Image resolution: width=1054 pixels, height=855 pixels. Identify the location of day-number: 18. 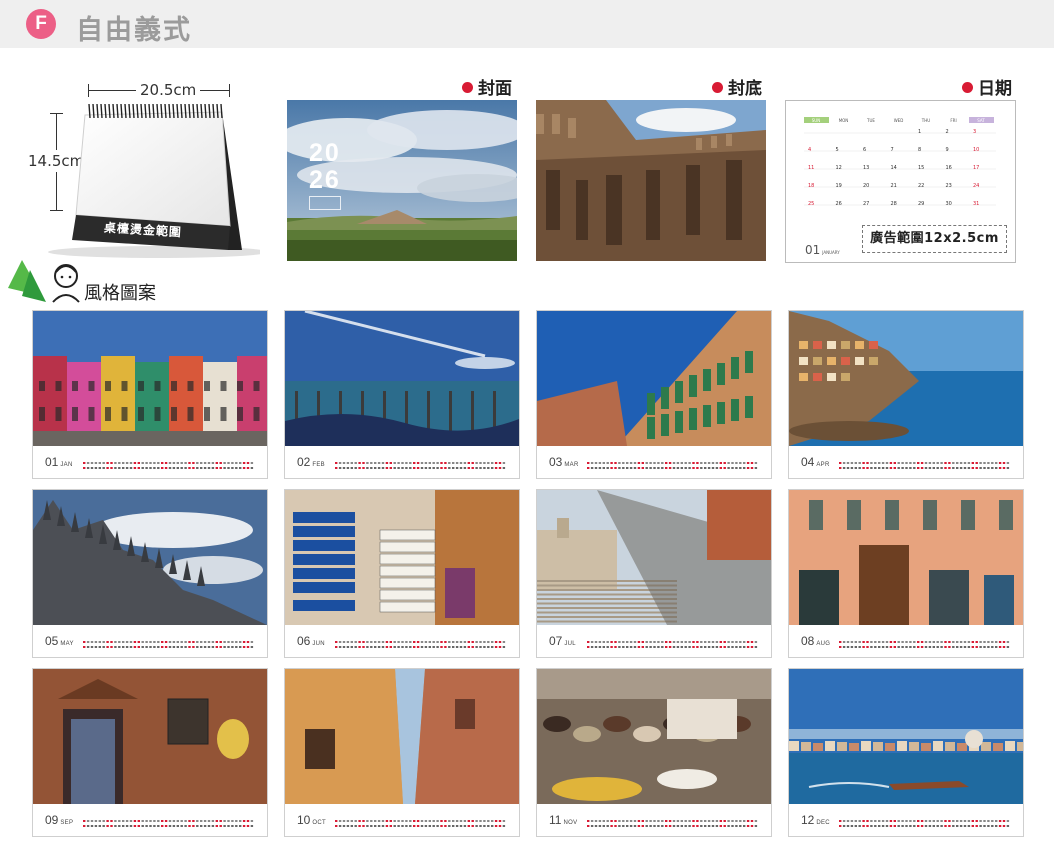
(811, 186).